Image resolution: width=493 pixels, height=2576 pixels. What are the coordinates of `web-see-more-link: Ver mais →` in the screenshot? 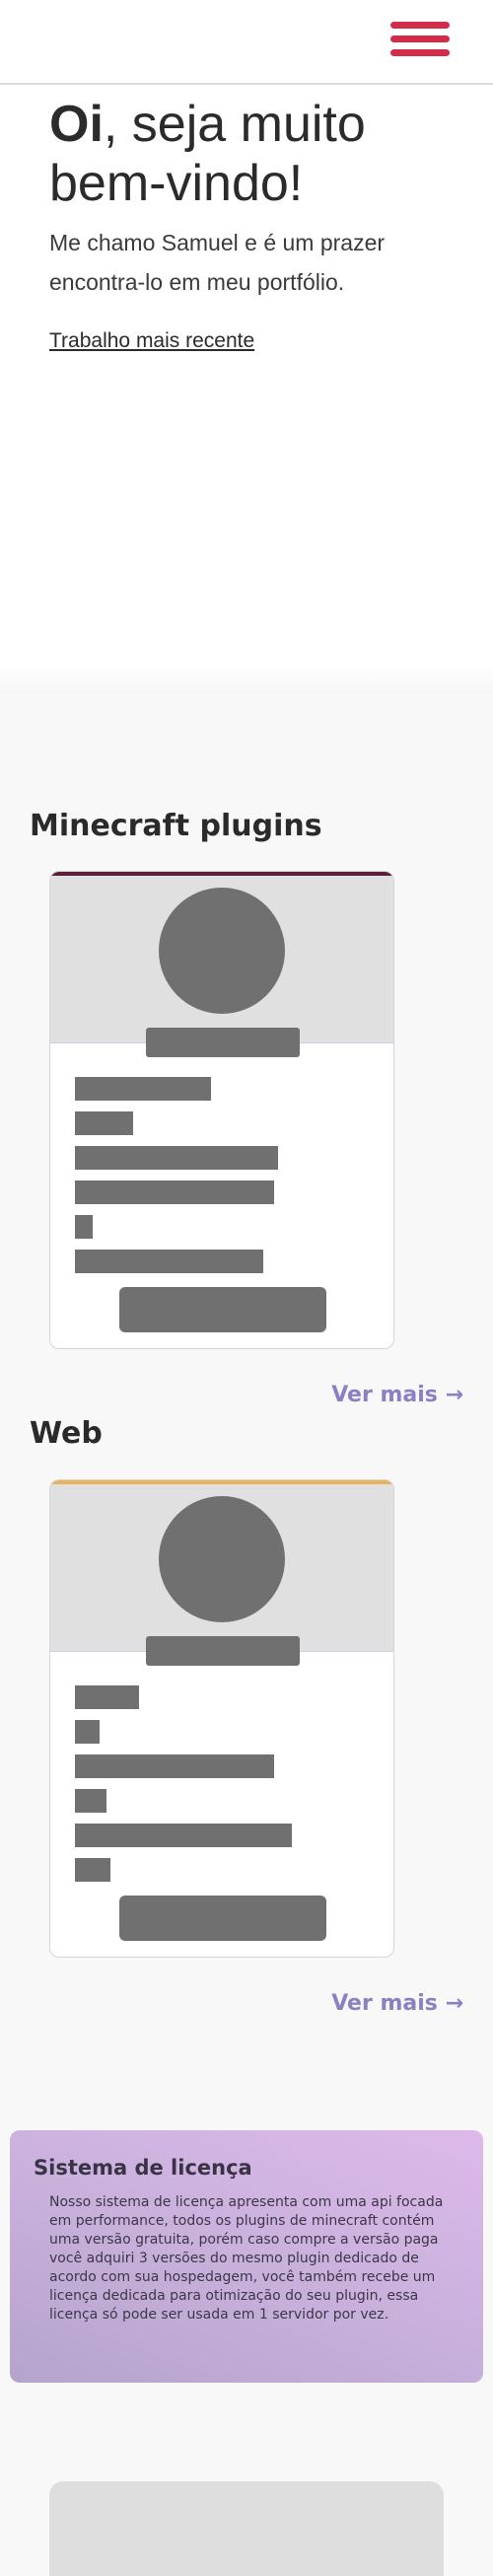 It's located at (397, 2004).